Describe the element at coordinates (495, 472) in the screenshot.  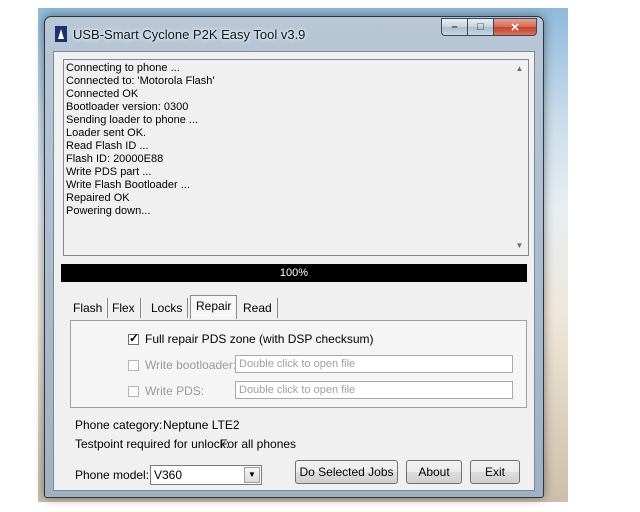
I see `exit-button: Exit` at that location.